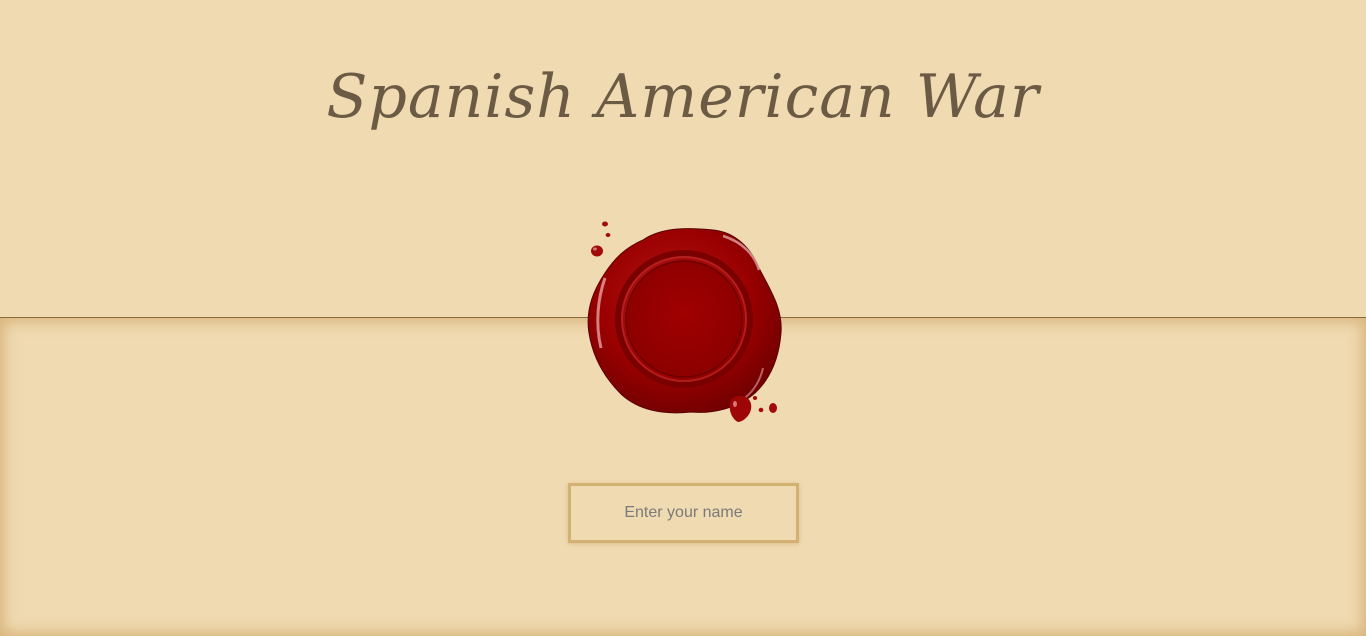  I want to click on name-input, so click(683, 513).